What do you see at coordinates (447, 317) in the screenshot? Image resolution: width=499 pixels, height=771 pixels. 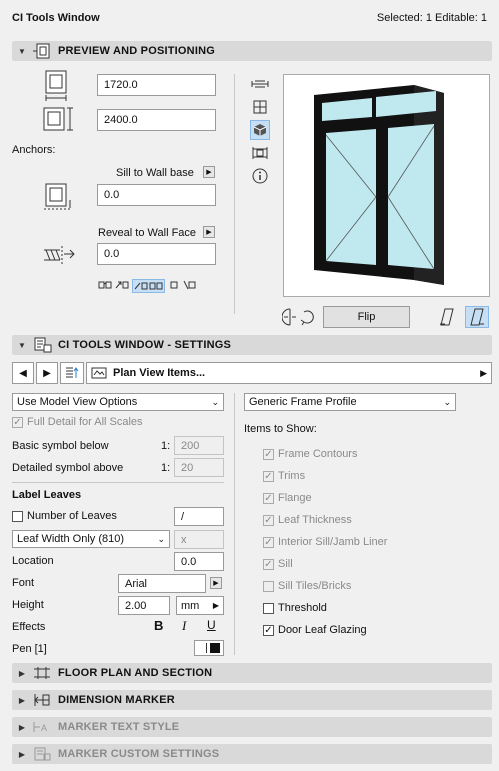 I see `left-handing-icon` at bounding box center [447, 317].